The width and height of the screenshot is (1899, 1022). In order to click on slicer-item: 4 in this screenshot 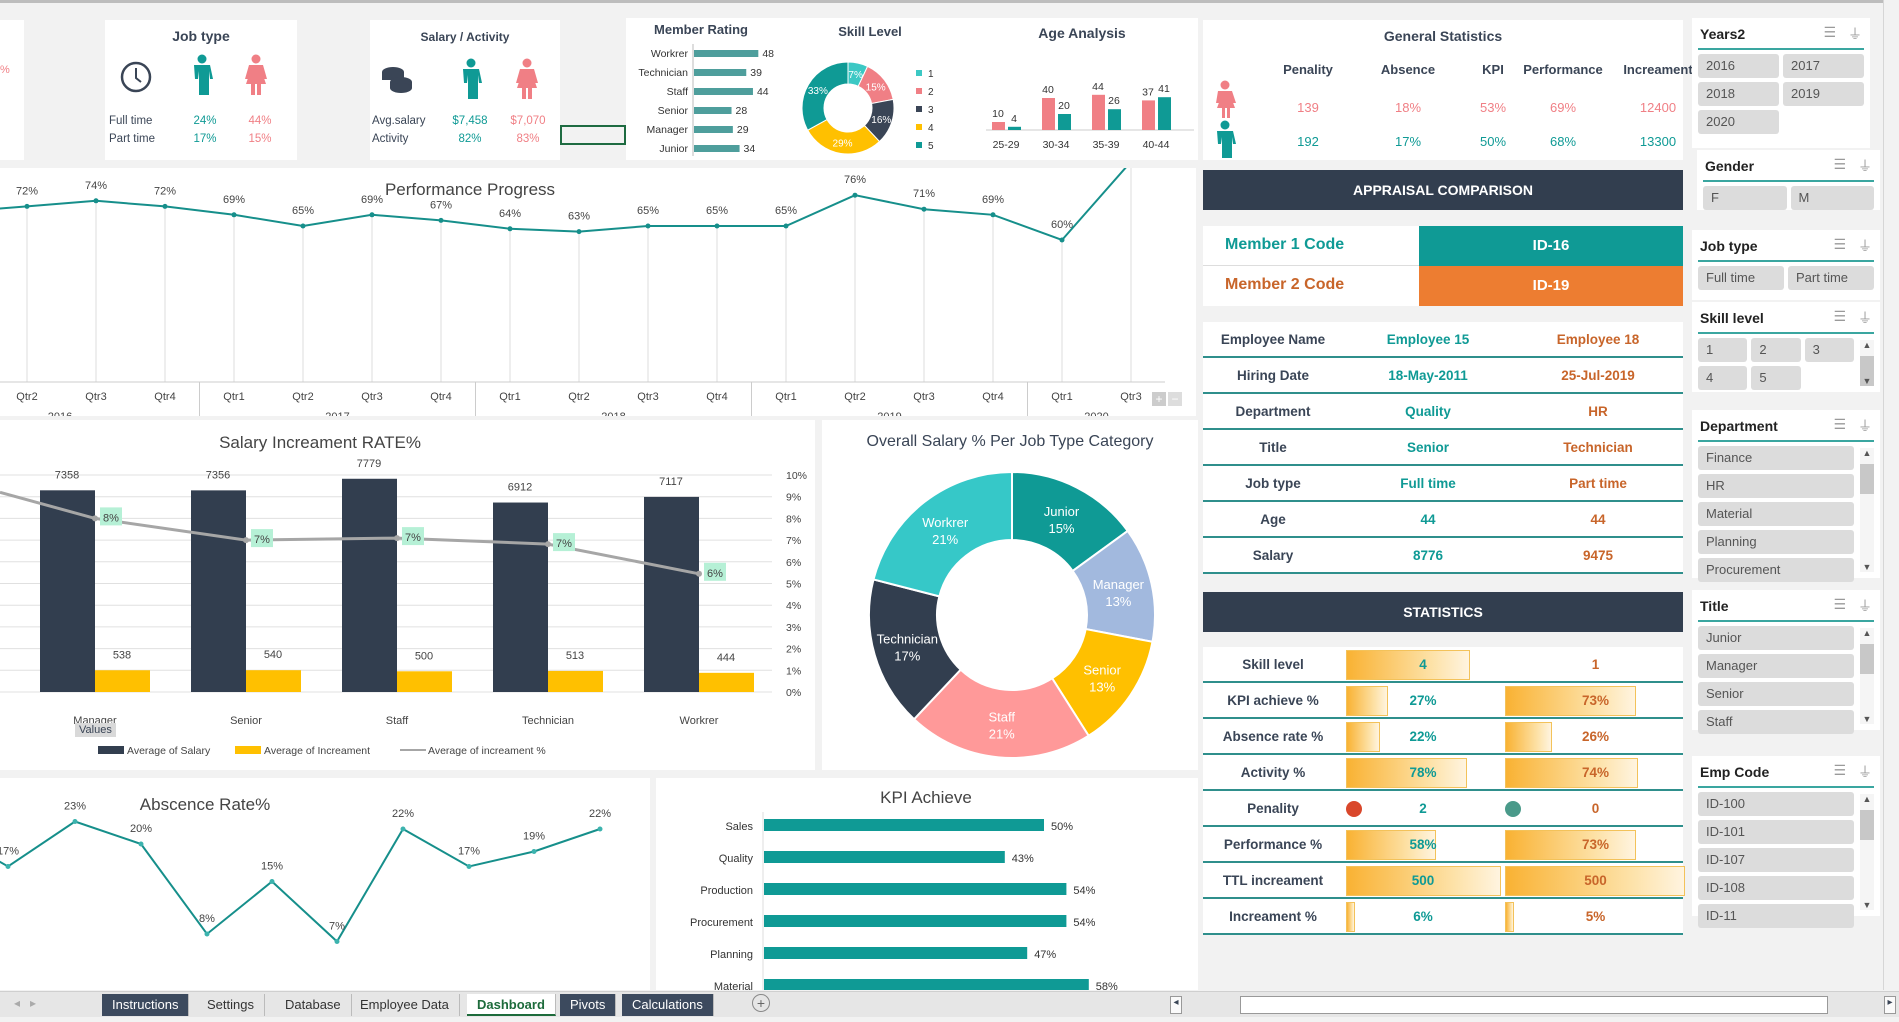, I will do `click(1723, 378)`.